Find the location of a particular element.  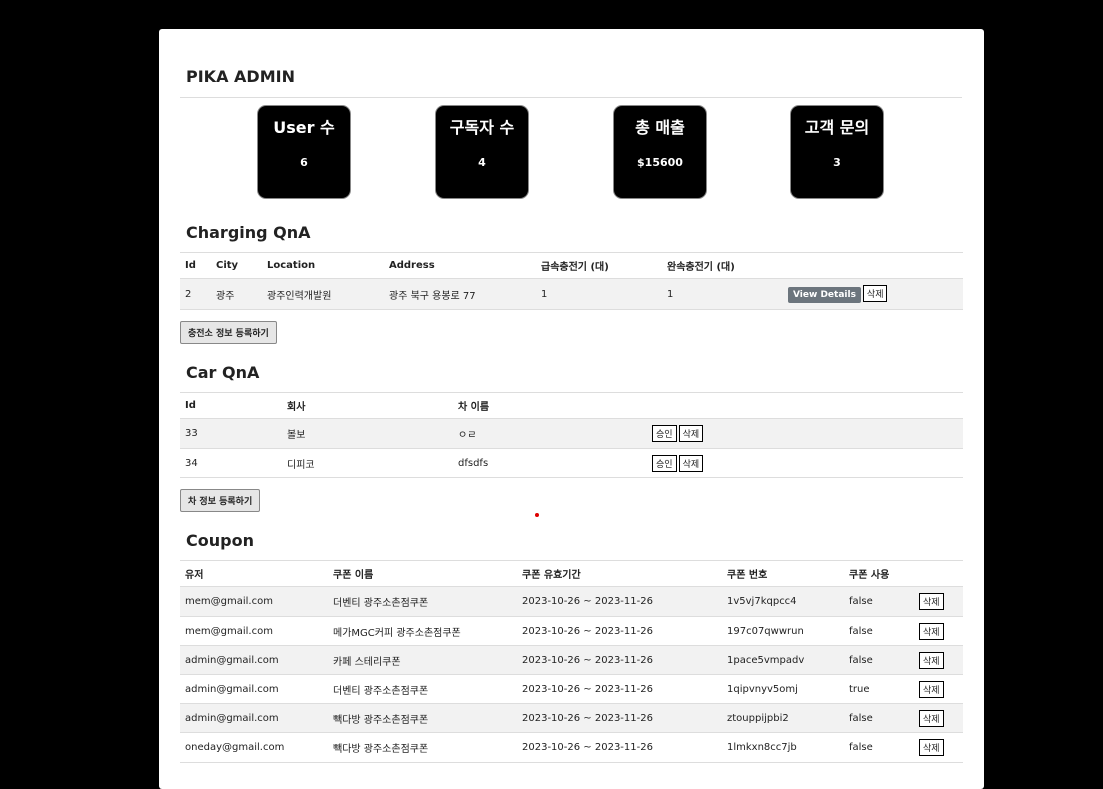

column-header: City is located at coordinates (236, 265).